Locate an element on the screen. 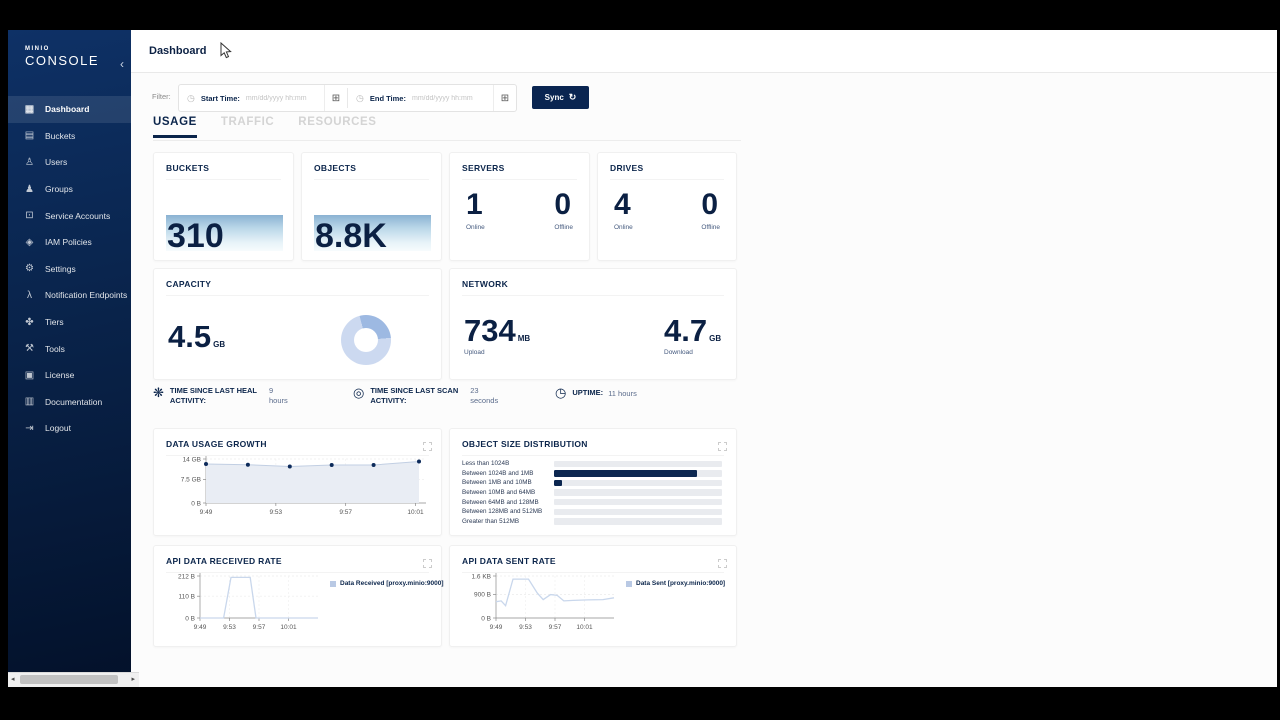  distribution-row: Between 64MB and 128MB is located at coordinates (592, 502).